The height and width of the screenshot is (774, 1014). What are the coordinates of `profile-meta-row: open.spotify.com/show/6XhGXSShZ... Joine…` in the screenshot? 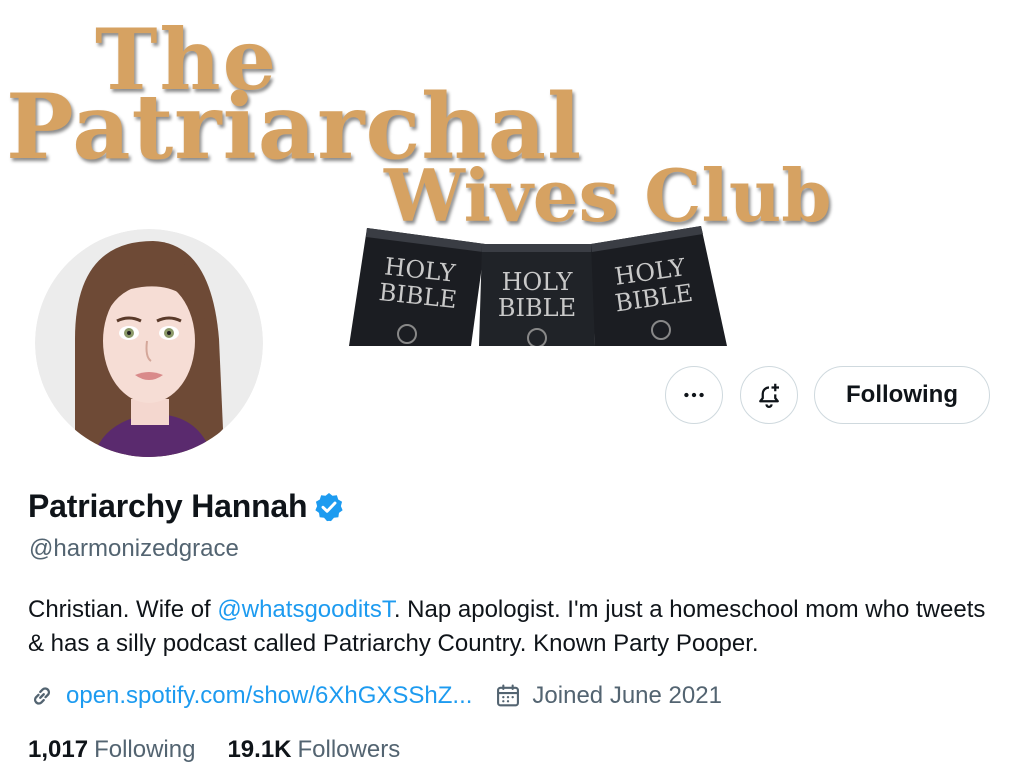 It's located at (375, 696).